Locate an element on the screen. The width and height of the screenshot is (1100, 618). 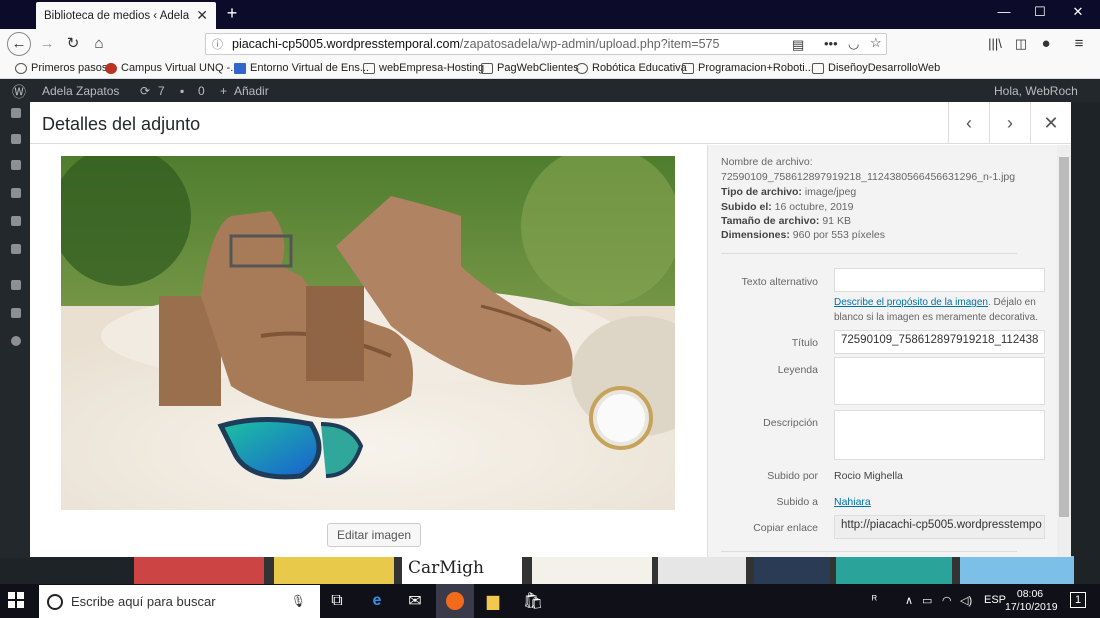
task-view-icon: ⧉ is located at coordinates (337, 601).